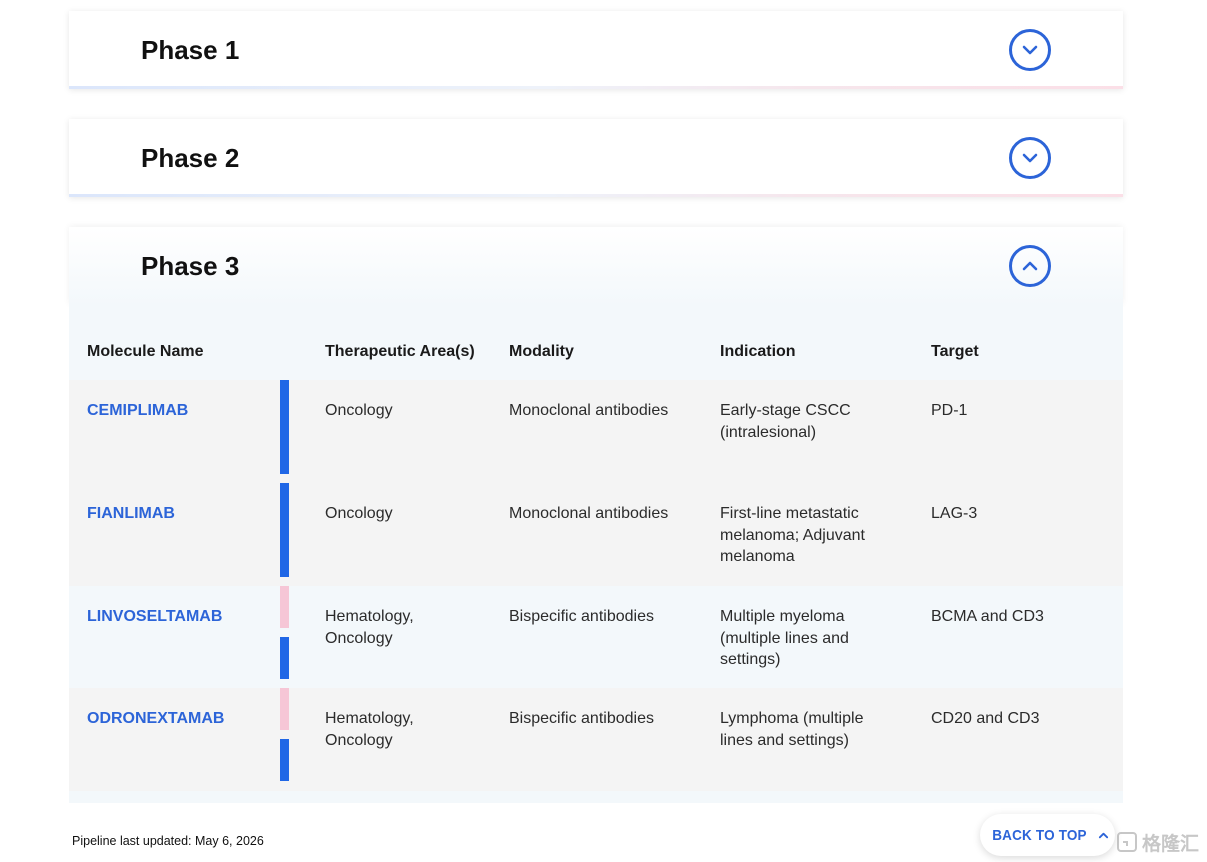 The width and height of the screenshot is (1207, 862). What do you see at coordinates (954, 513) in the screenshot?
I see `target-cell: LAG-3` at bounding box center [954, 513].